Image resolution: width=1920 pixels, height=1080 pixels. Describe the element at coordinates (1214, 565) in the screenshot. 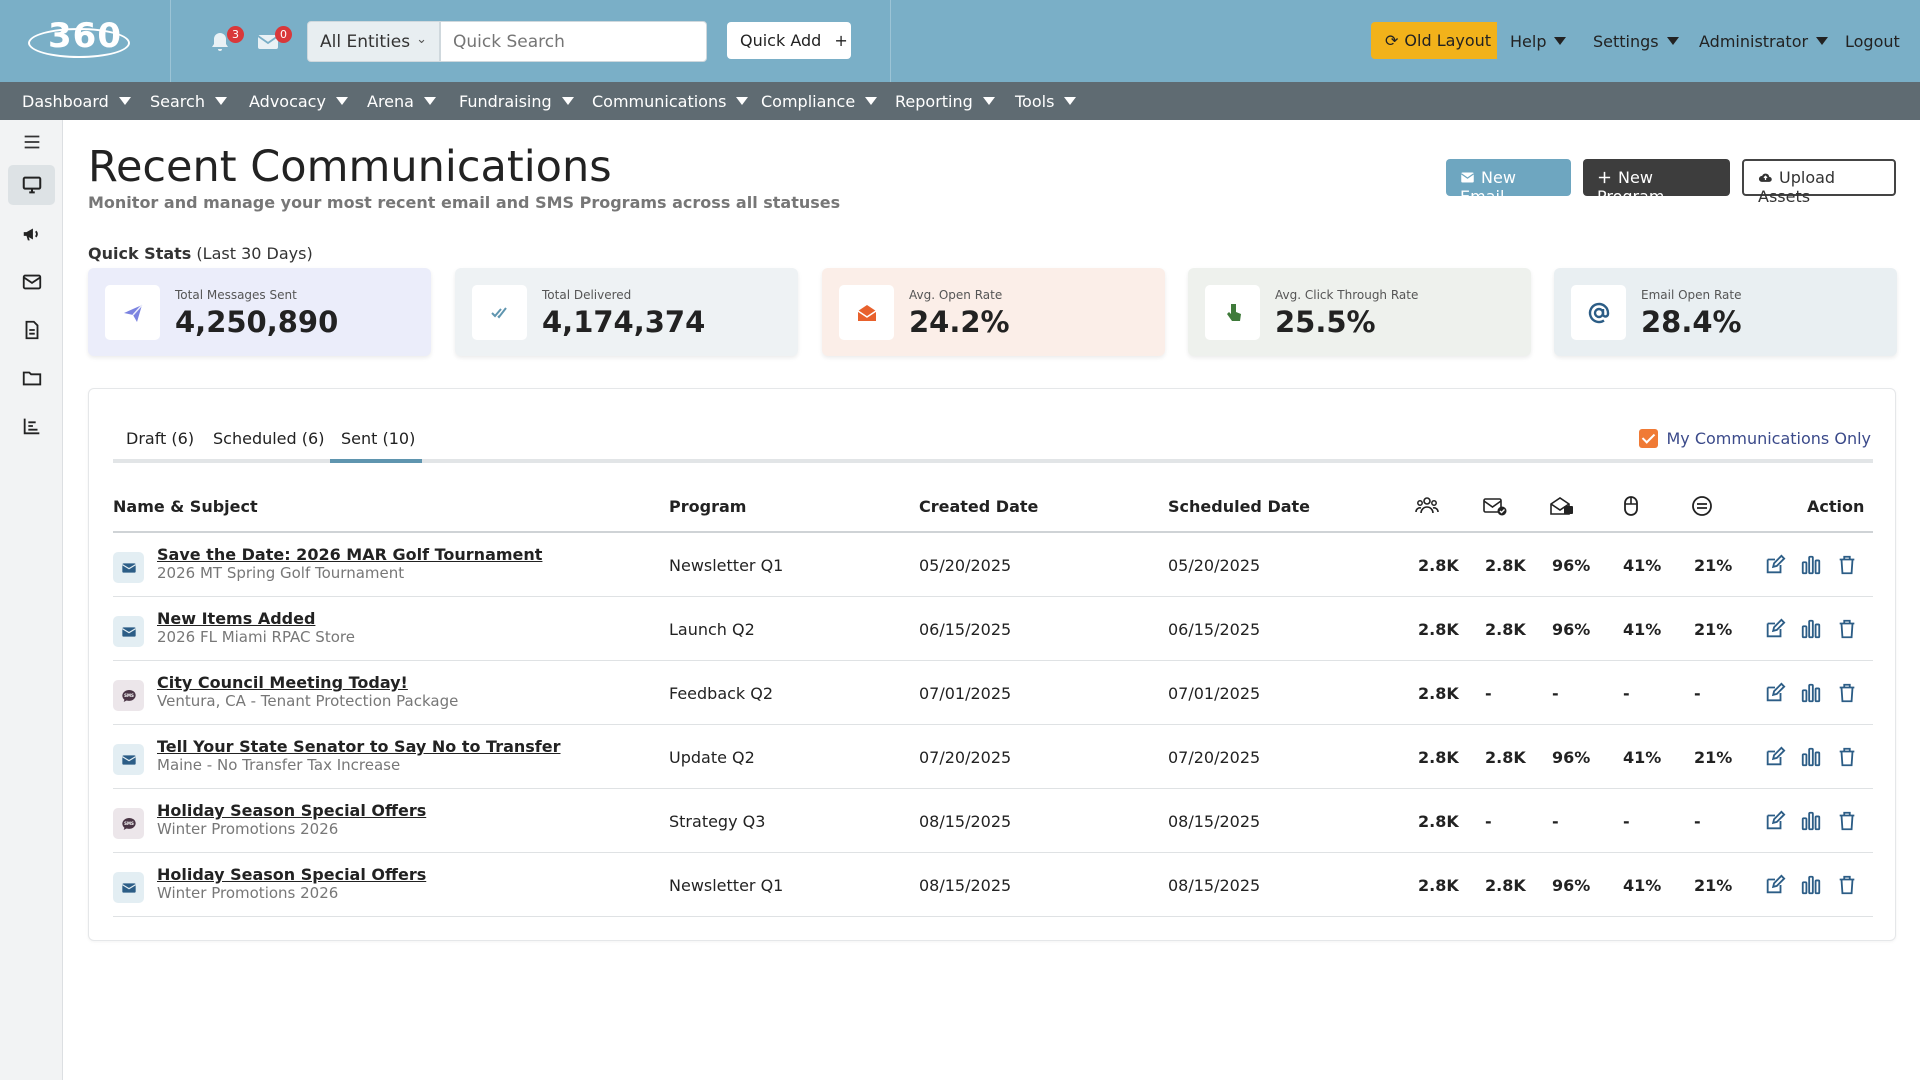

I see `scheduled-date-cell: 05/20/2025` at that location.